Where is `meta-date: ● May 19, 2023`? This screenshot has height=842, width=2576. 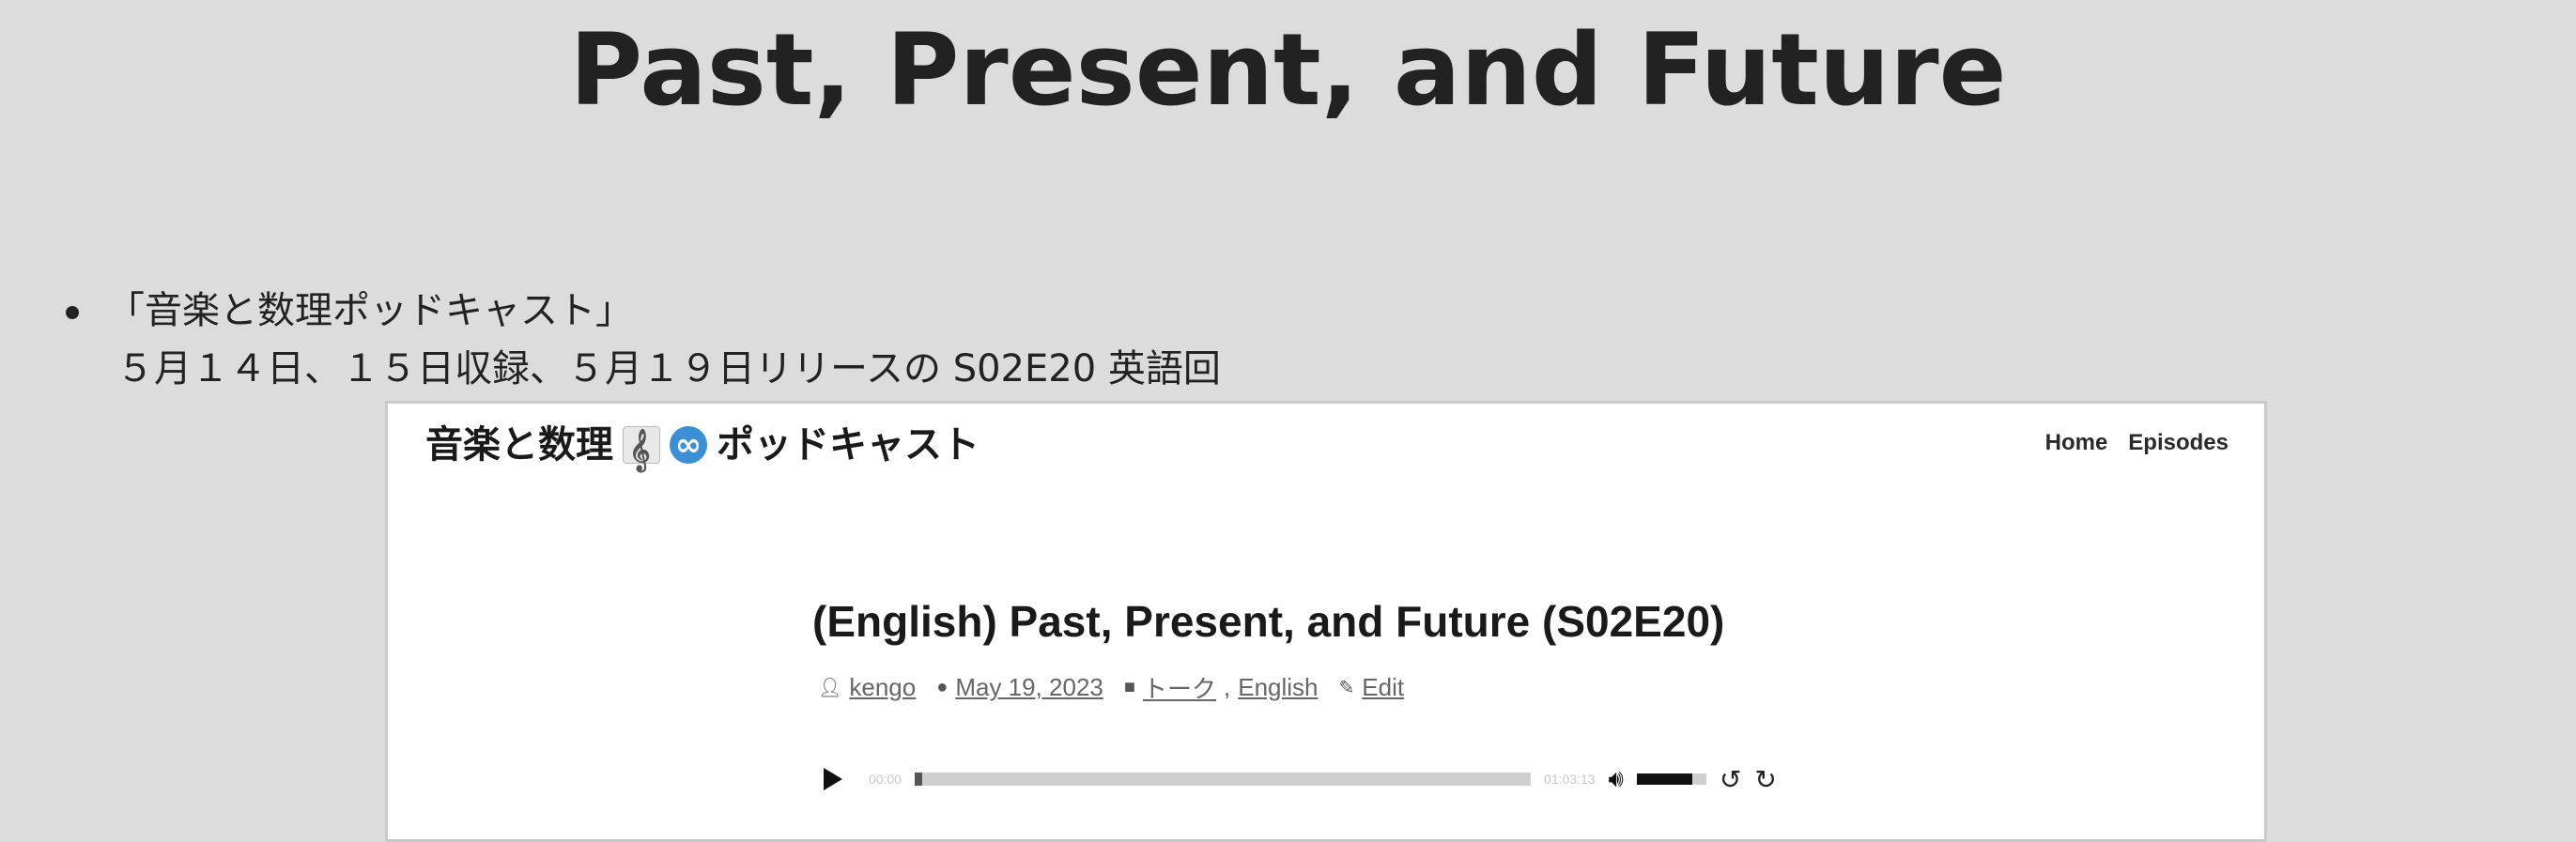
meta-date: ● May 19, 2023 is located at coordinates (1020, 688).